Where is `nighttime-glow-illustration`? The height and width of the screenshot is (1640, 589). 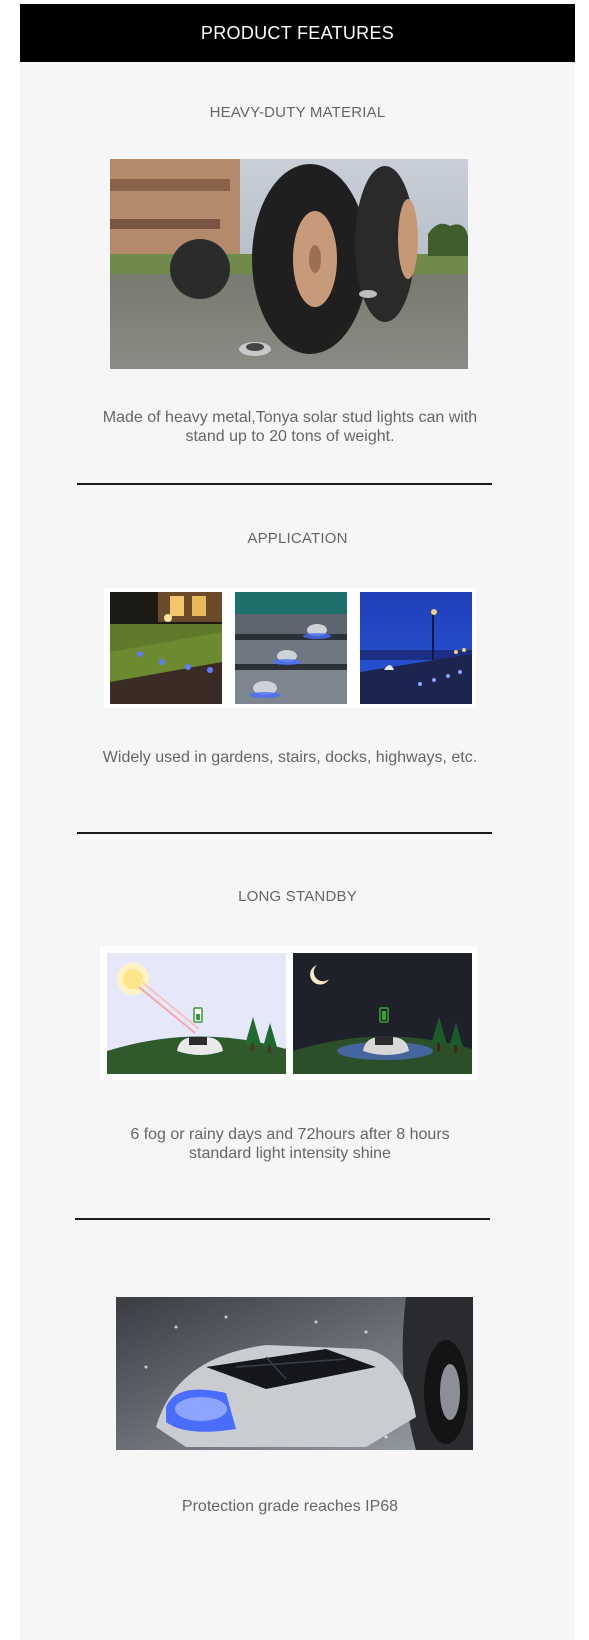
nighttime-glow-illustration is located at coordinates (382, 1013).